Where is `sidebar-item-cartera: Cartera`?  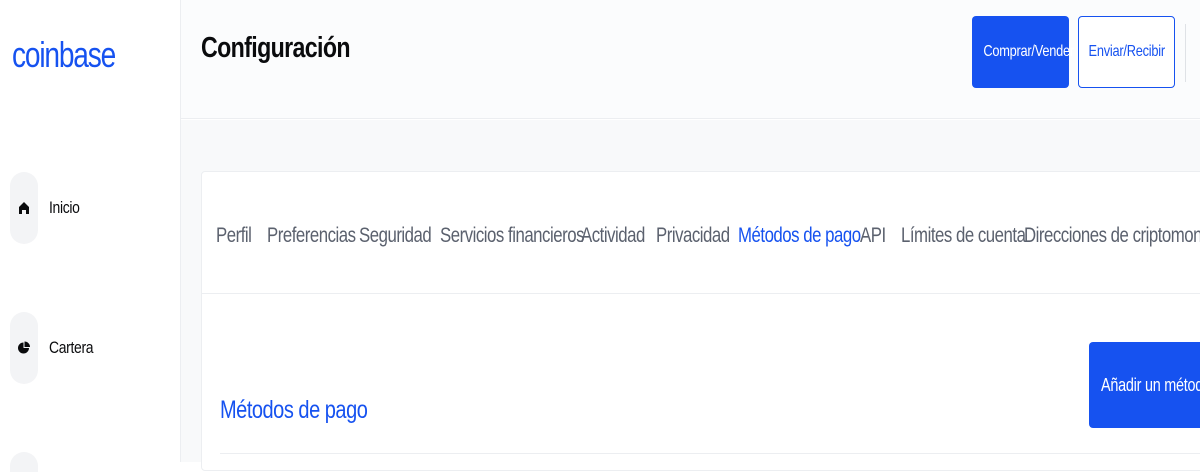
sidebar-item-cartera: Cartera is located at coordinates (90, 348).